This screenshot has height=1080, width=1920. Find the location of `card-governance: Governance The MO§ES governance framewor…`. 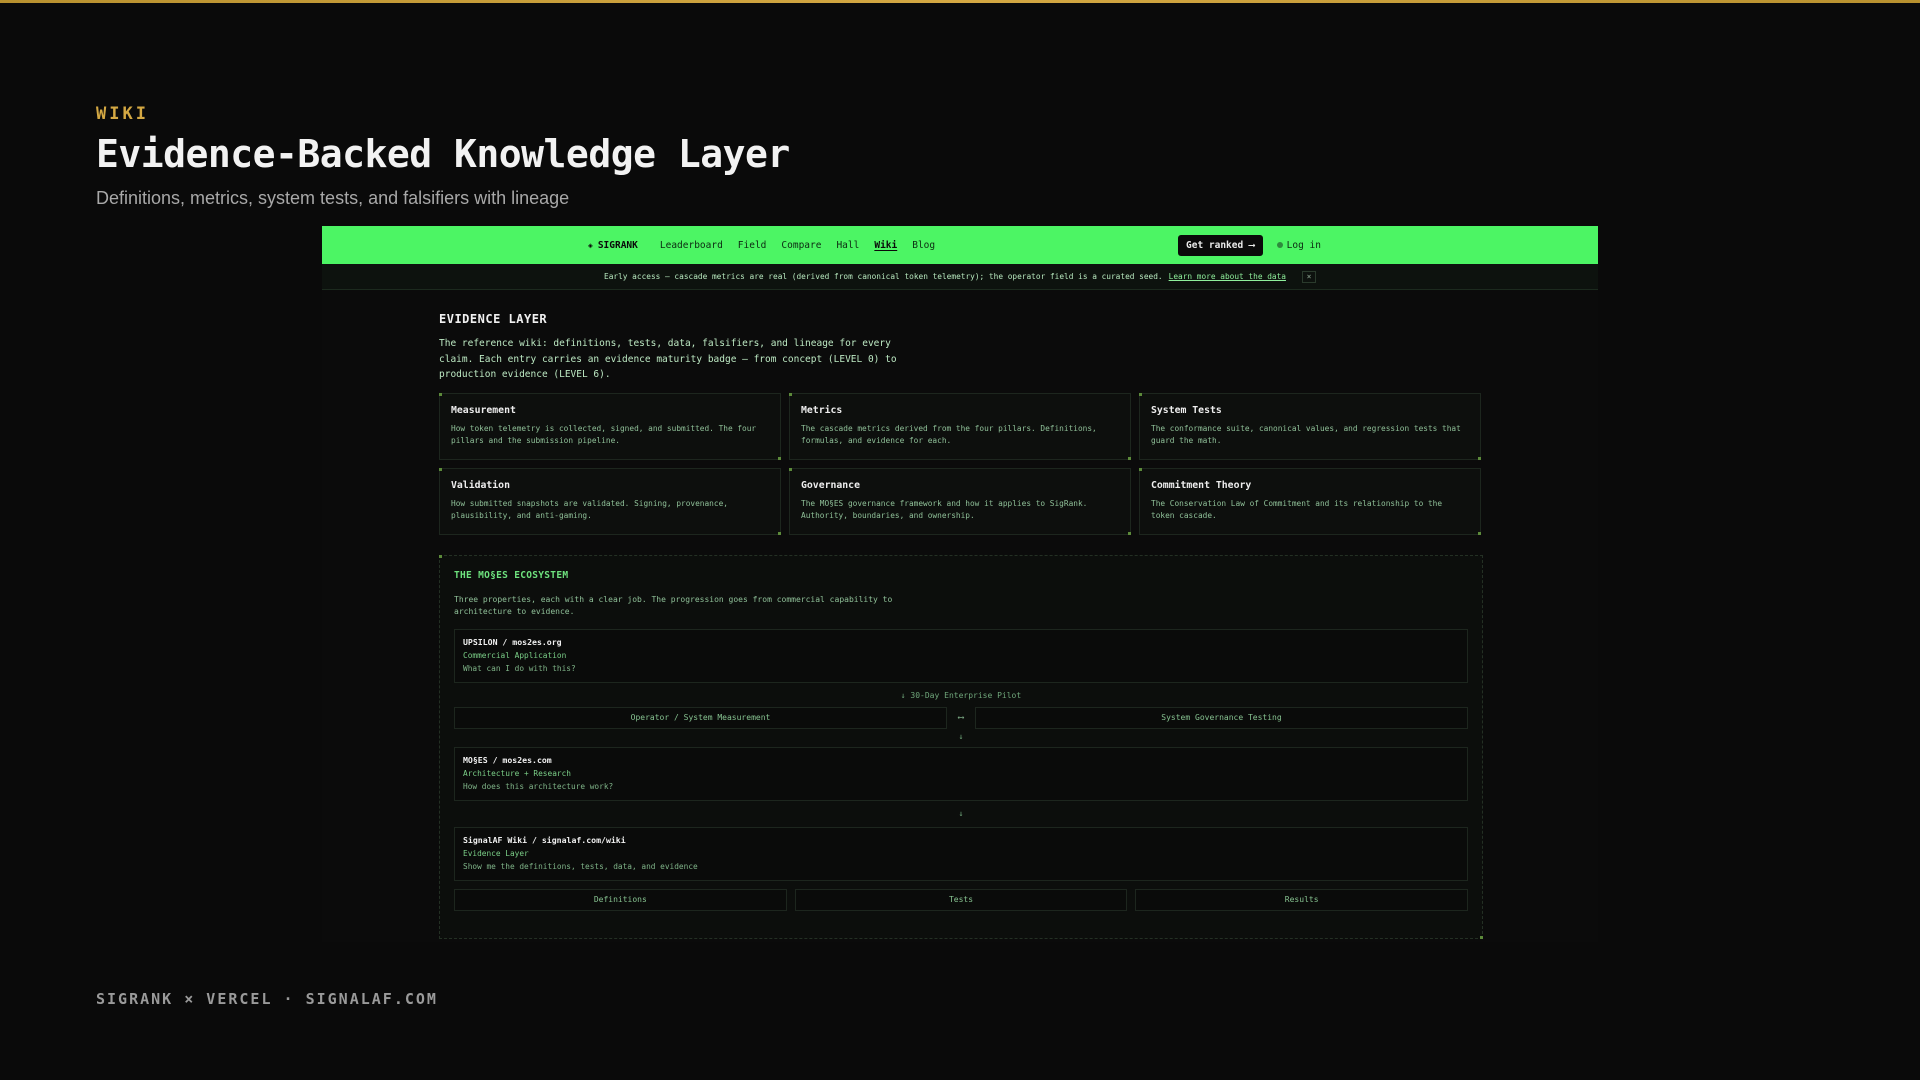

card-governance: Governance The MO§ES governance framewor… is located at coordinates (960, 501).